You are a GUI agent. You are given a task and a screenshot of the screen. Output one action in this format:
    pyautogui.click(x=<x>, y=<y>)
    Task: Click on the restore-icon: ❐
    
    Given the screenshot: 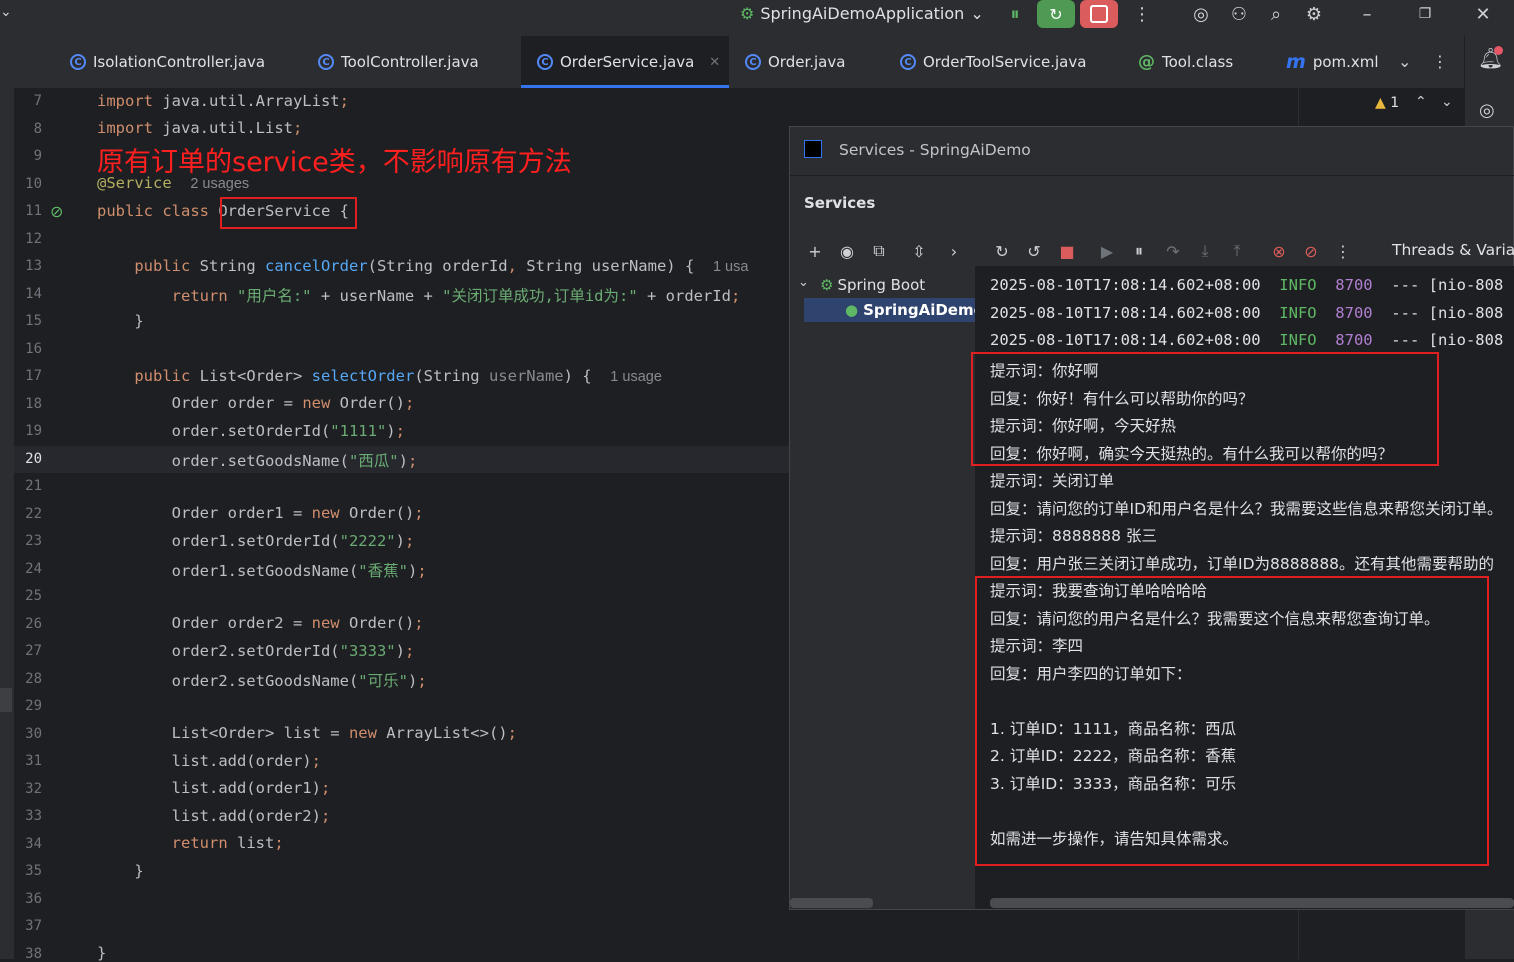 What is the action you would take?
    pyautogui.click(x=1425, y=14)
    